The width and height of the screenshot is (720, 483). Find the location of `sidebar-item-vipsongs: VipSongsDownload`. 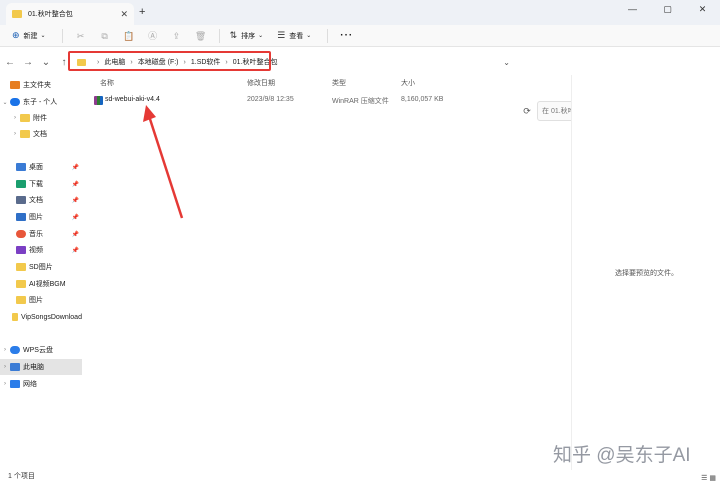

sidebar-item-vipsongs: VipSongsDownload is located at coordinates (41, 317).